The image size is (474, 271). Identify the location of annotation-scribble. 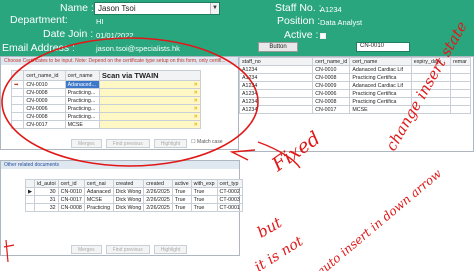
(9, 251).